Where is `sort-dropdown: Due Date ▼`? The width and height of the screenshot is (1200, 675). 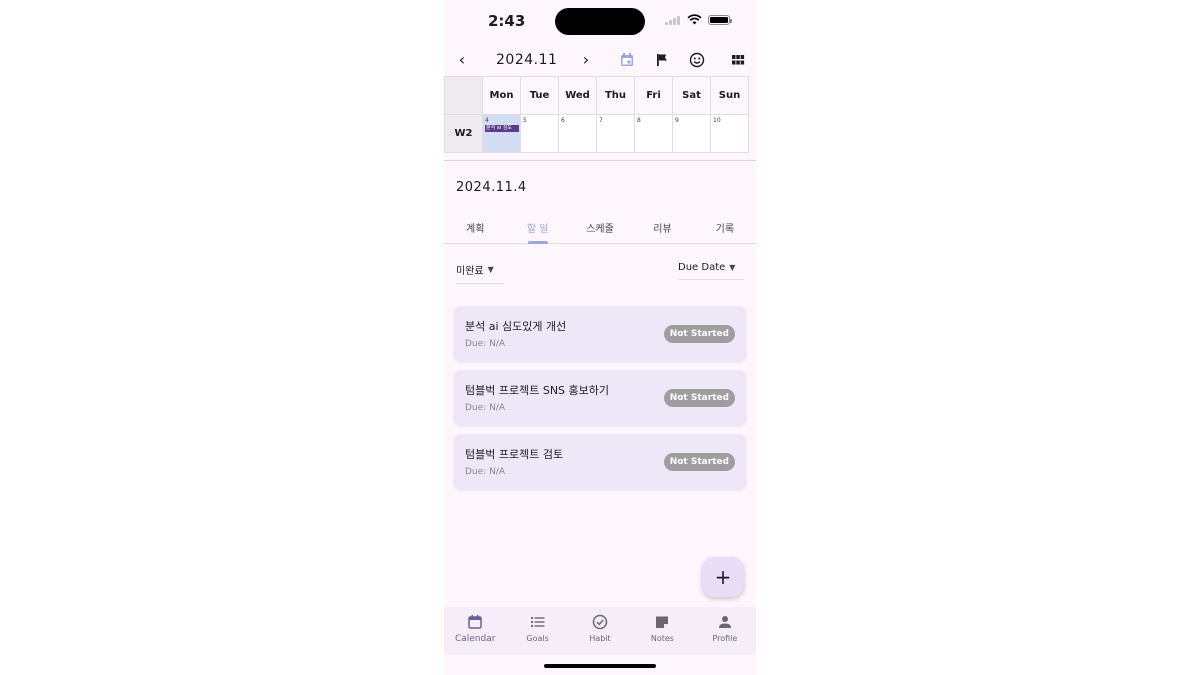 sort-dropdown: Due Date ▼ is located at coordinates (711, 271).